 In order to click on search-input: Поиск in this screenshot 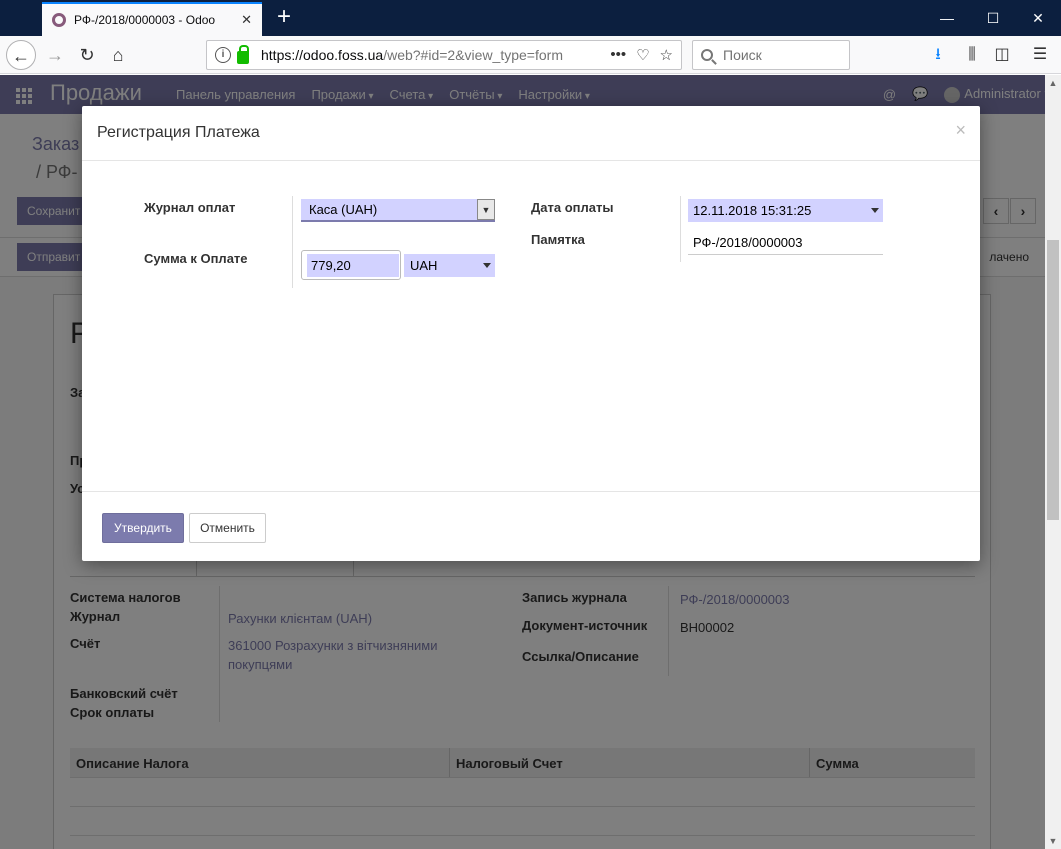, I will do `click(771, 55)`.